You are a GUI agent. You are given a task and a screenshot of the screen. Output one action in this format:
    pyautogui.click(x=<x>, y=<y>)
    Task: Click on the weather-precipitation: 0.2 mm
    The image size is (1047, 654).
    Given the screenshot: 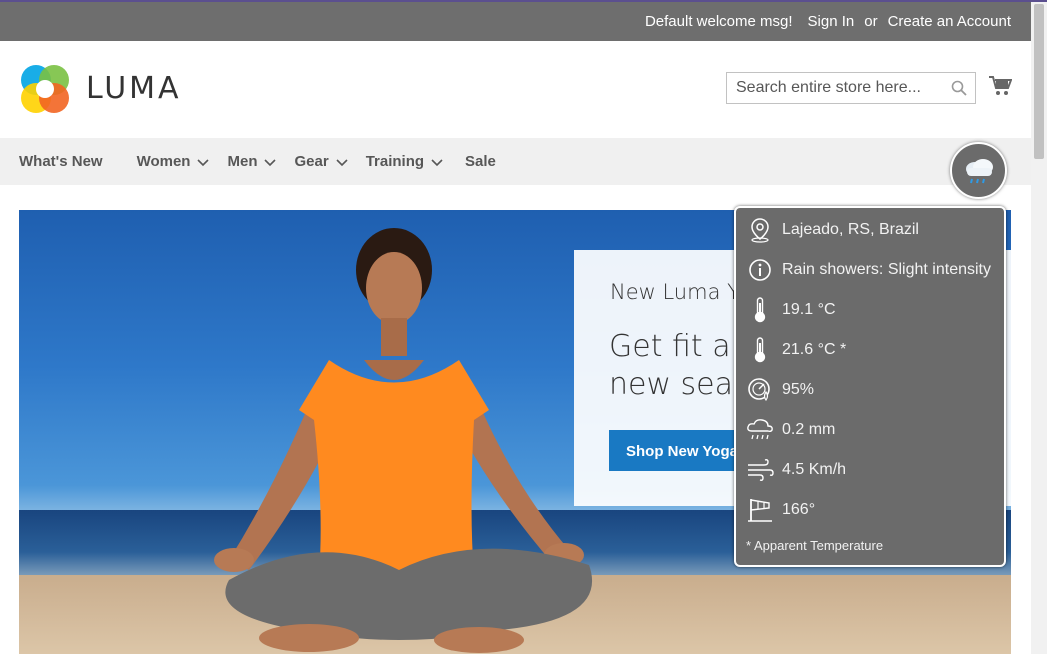 What is the action you would take?
    pyautogui.click(x=809, y=429)
    